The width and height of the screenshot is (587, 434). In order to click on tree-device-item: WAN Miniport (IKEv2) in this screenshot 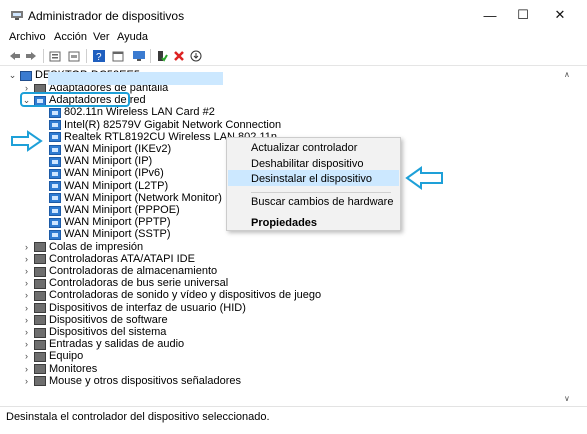, I will do `click(103, 149)`.